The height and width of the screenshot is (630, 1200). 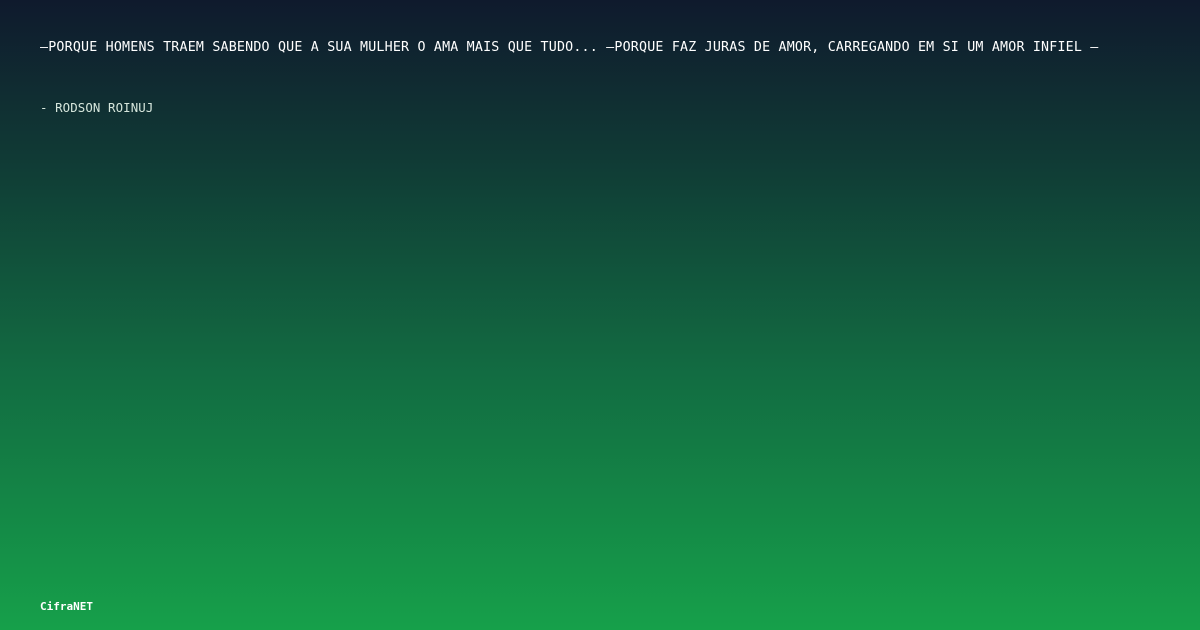 What do you see at coordinates (97, 107) in the screenshot?
I see `quote-author: - RODSON ROINUJ` at bounding box center [97, 107].